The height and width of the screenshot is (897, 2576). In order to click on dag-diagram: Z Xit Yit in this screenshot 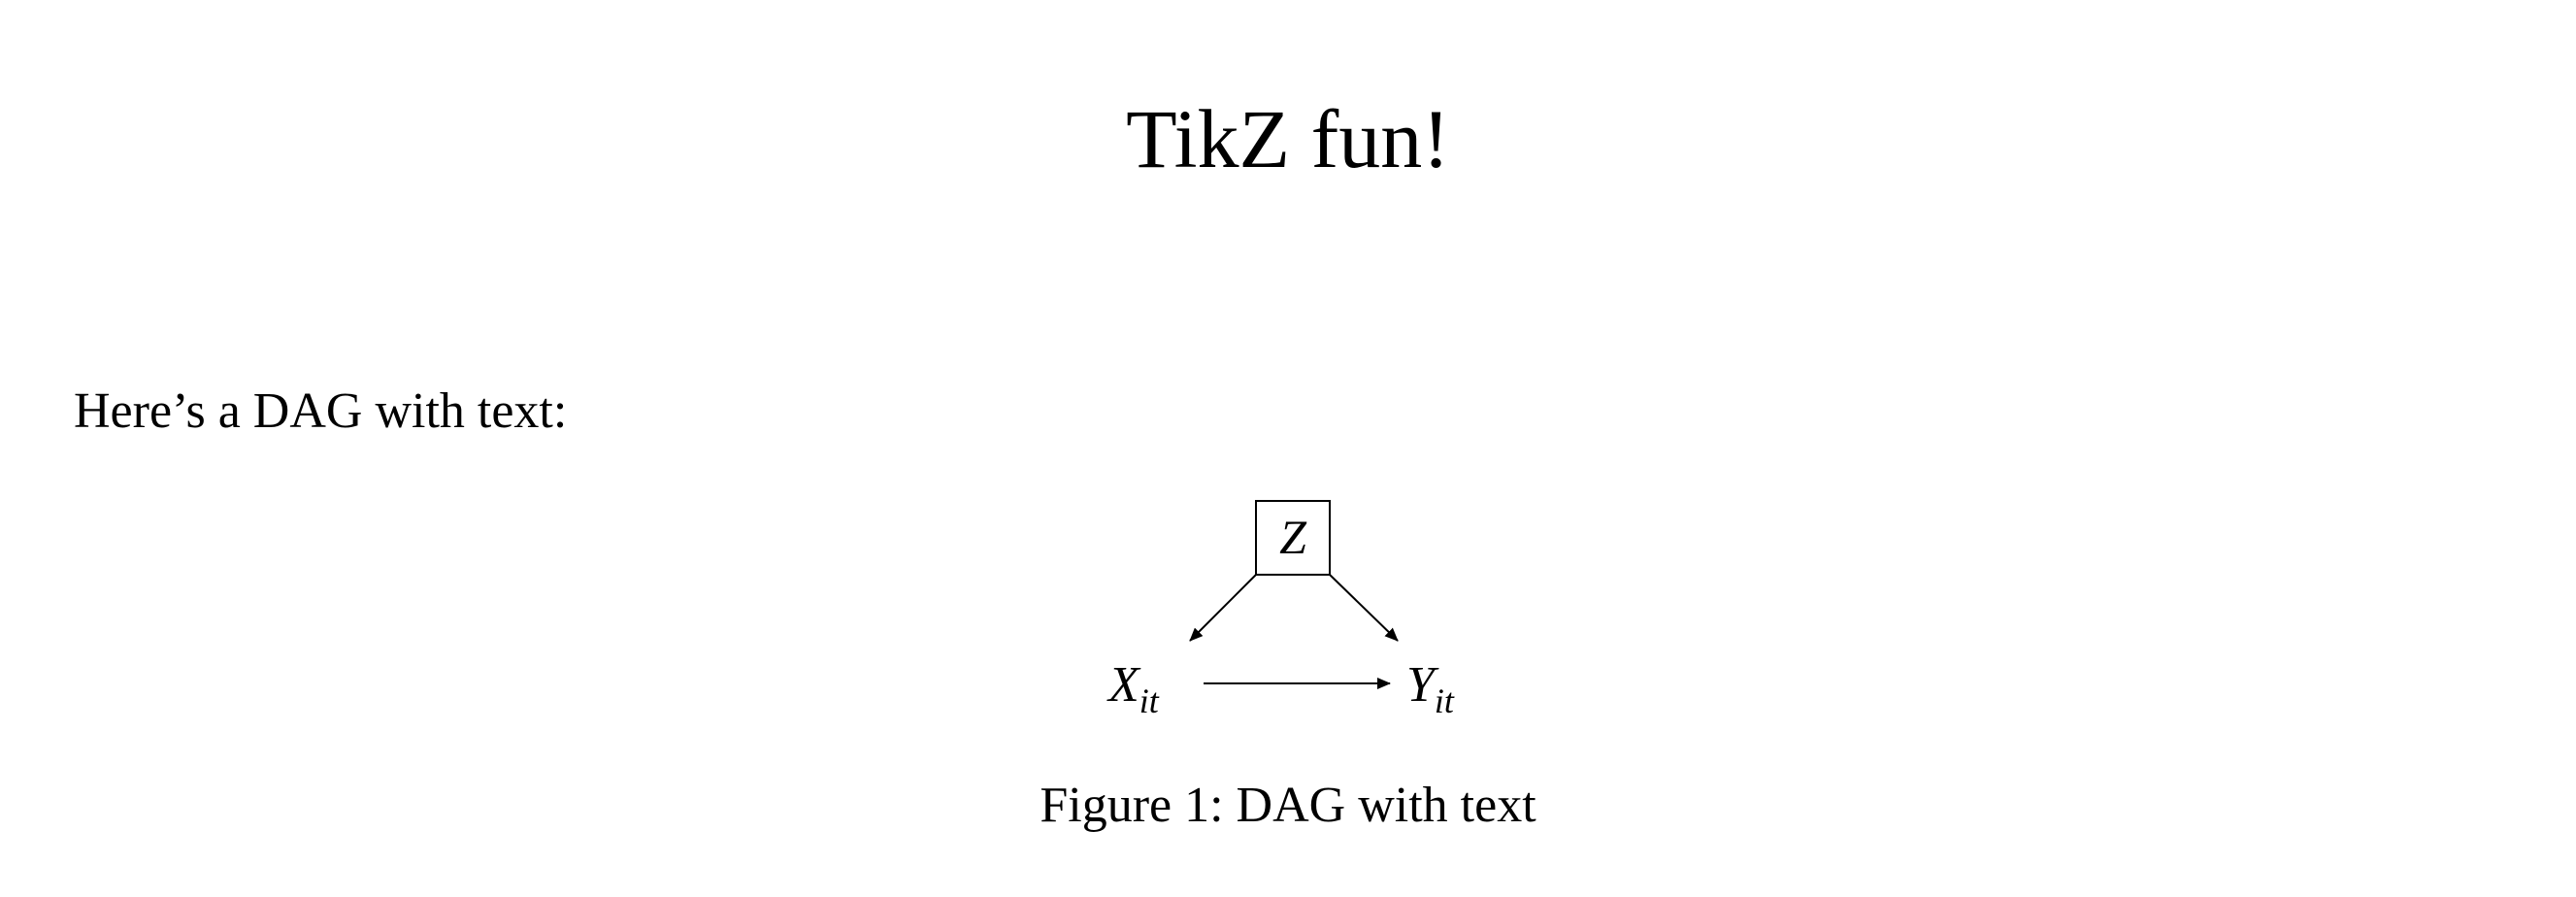, I will do `click(1281, 610)`.